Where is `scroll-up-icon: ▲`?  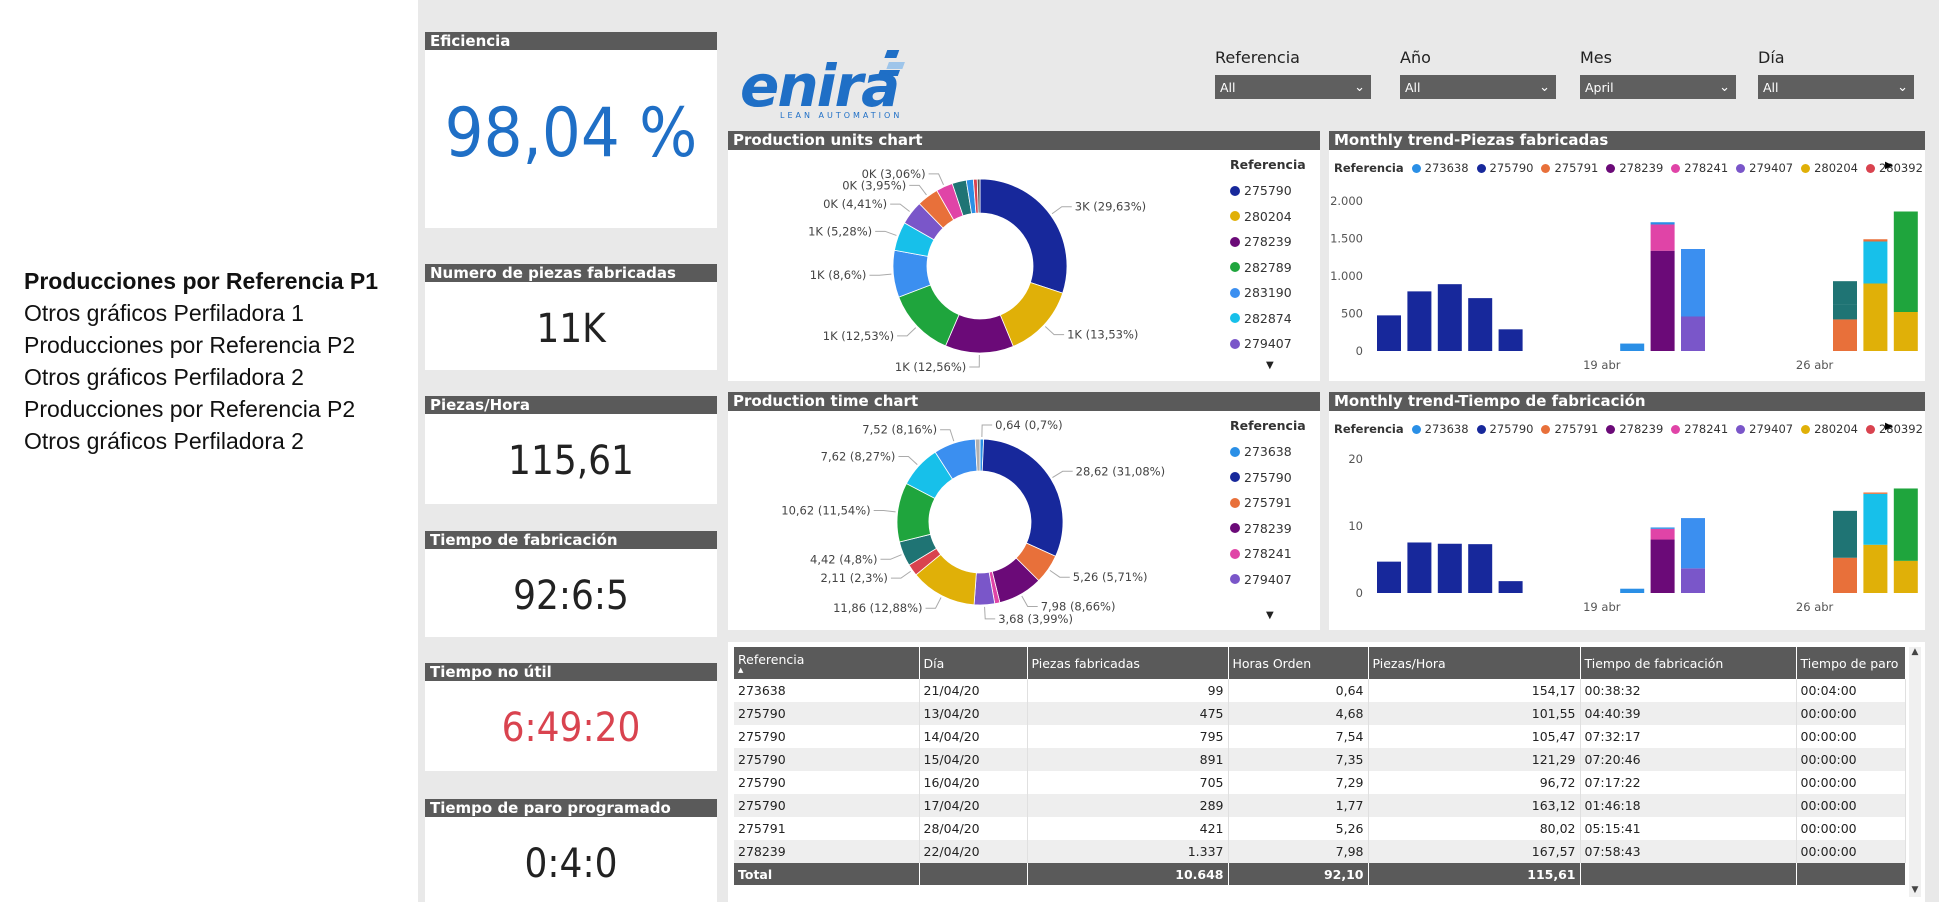 scroll-up-icon: ▲ is located at coordinates (1915, 652).